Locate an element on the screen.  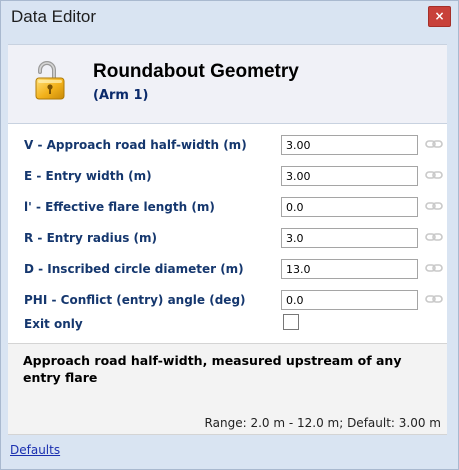
approach-half-width-input is located at coordinates (349, 145).